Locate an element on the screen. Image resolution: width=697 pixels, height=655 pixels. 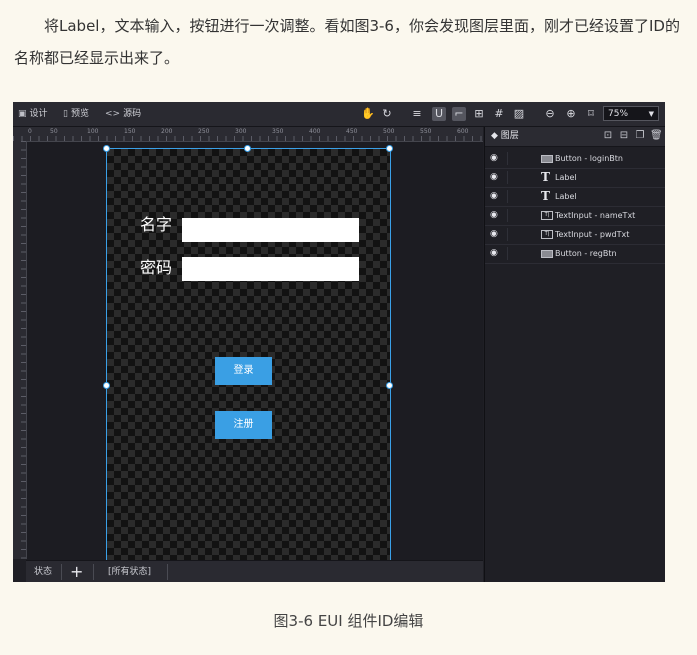
editor-toolbar: ▣ 设计 ▯ 预览 <> 源码 ✋ ↻ ≡ U ⌐ ⊞ # ▨ ⊖ ⊕ ⌑ 75% ▼ is located at coordinates (339, 114).